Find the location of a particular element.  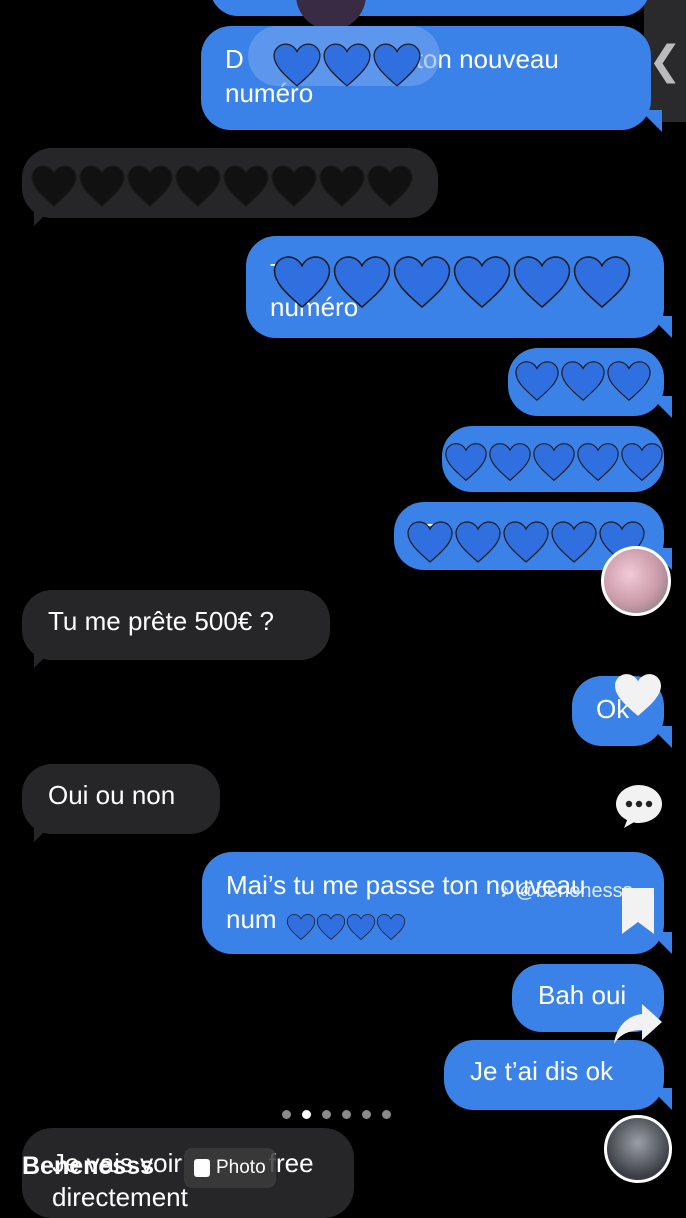

message-bubble-outgoing: Mai’s tu me passe ton nouveau num is located at coordinates (433, 903).